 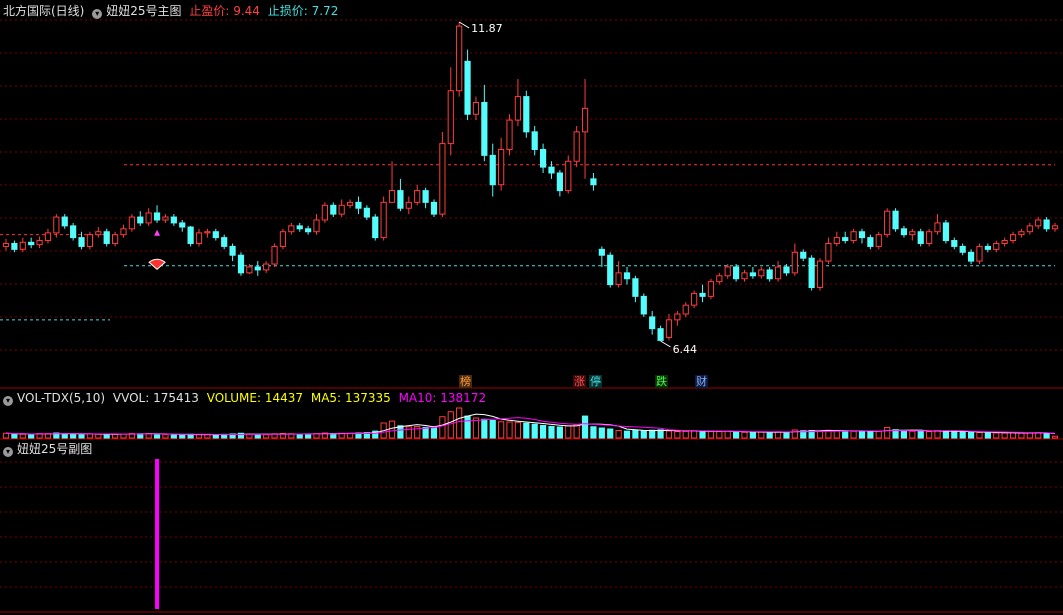 I want to click on volume-value: 14437, so click(x=284, y=398).